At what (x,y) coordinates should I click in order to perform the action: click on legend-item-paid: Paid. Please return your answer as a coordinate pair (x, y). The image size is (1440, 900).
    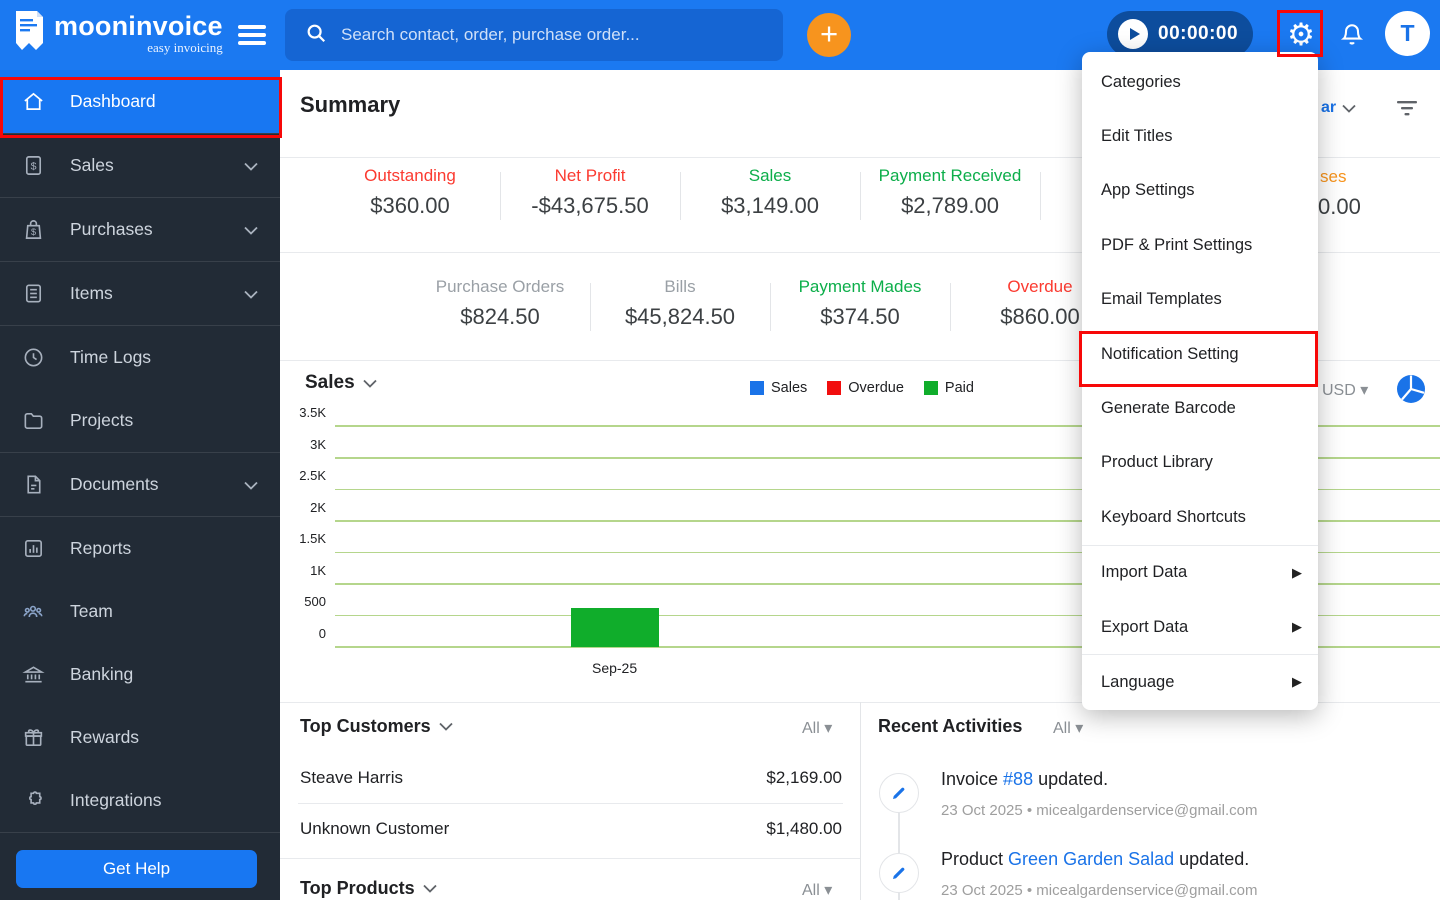
    Looking at the image, I should click on (948, 388).